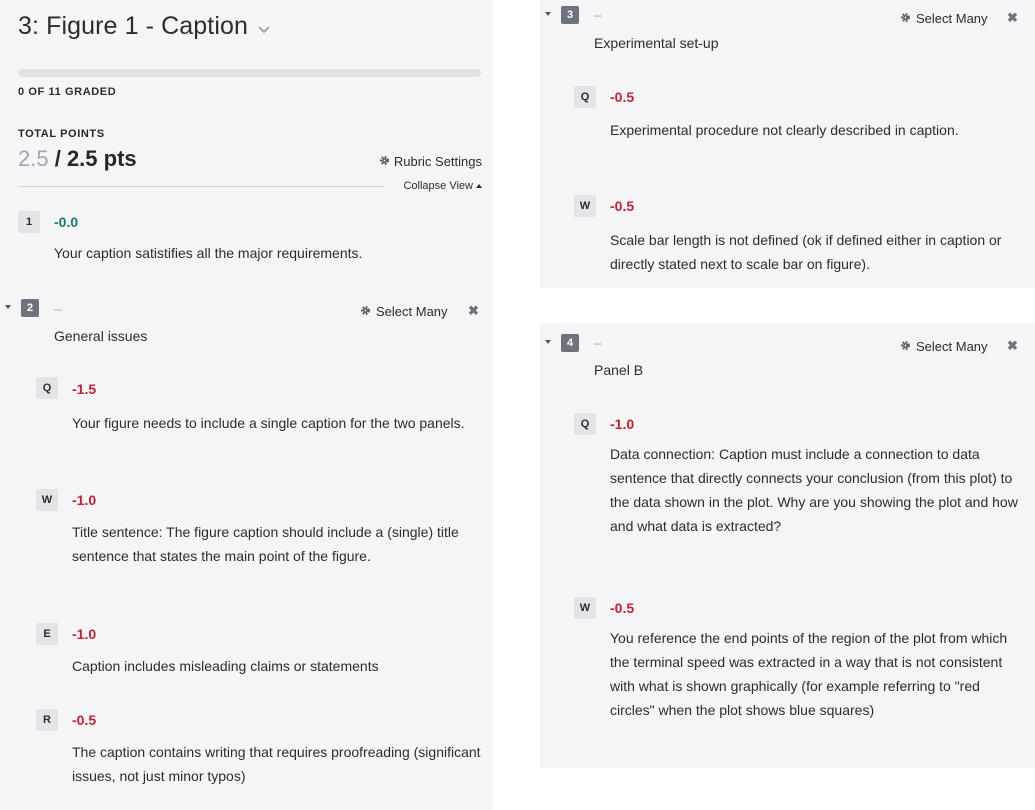 This screenshot has height=810, width=1035. What do you see at coordinates (249, 73) in the screenshot?
I see `grading-progress-bar` at bounding box center [249, 73].